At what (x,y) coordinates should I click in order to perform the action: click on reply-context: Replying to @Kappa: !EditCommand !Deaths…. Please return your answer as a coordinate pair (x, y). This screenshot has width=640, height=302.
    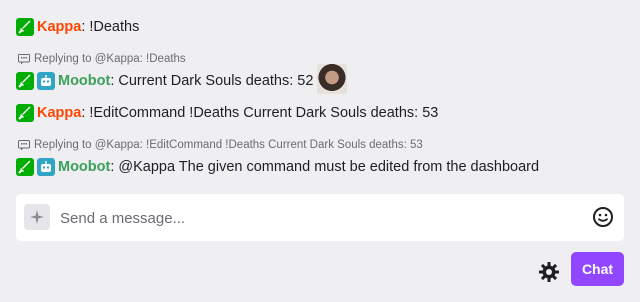
    Looking at the image, I should click on (220, 145).